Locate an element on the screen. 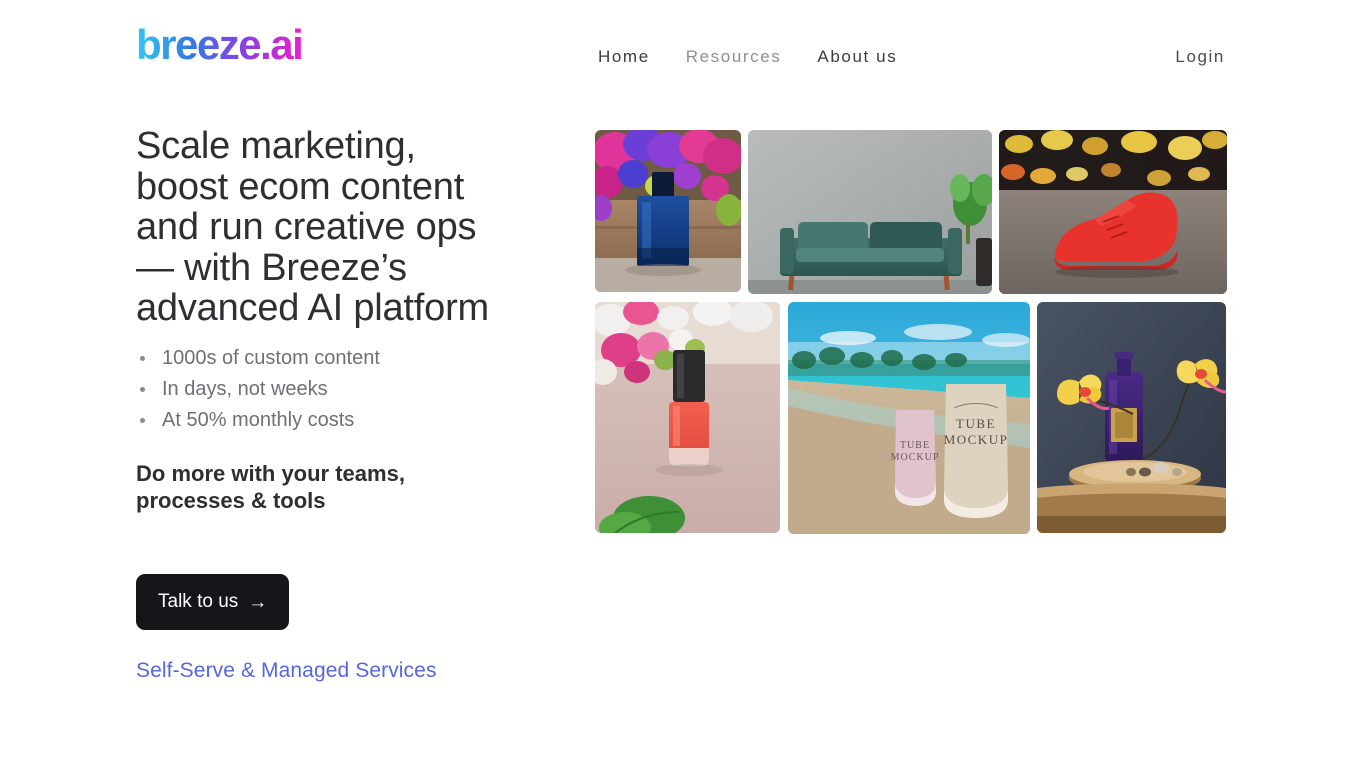 This screenshot has height=764, width=1360. list-item: At 50% monthly costs is located at coordinates (336, 420).